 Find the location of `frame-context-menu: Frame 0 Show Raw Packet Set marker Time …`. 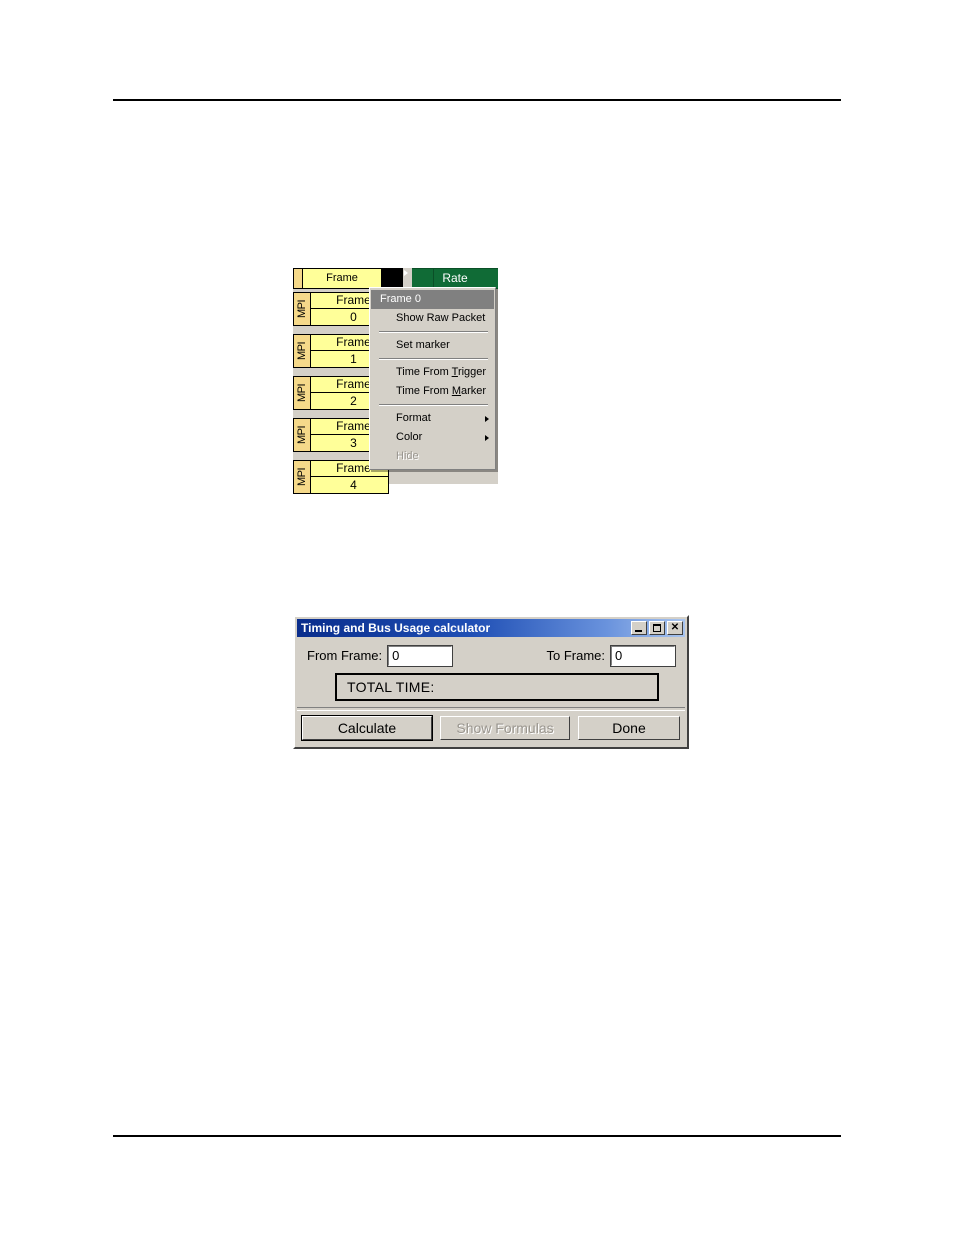

frame-context-menu: Frame 0 Show Raw Packet Set marker Time … is located at coordinates (432, 378).